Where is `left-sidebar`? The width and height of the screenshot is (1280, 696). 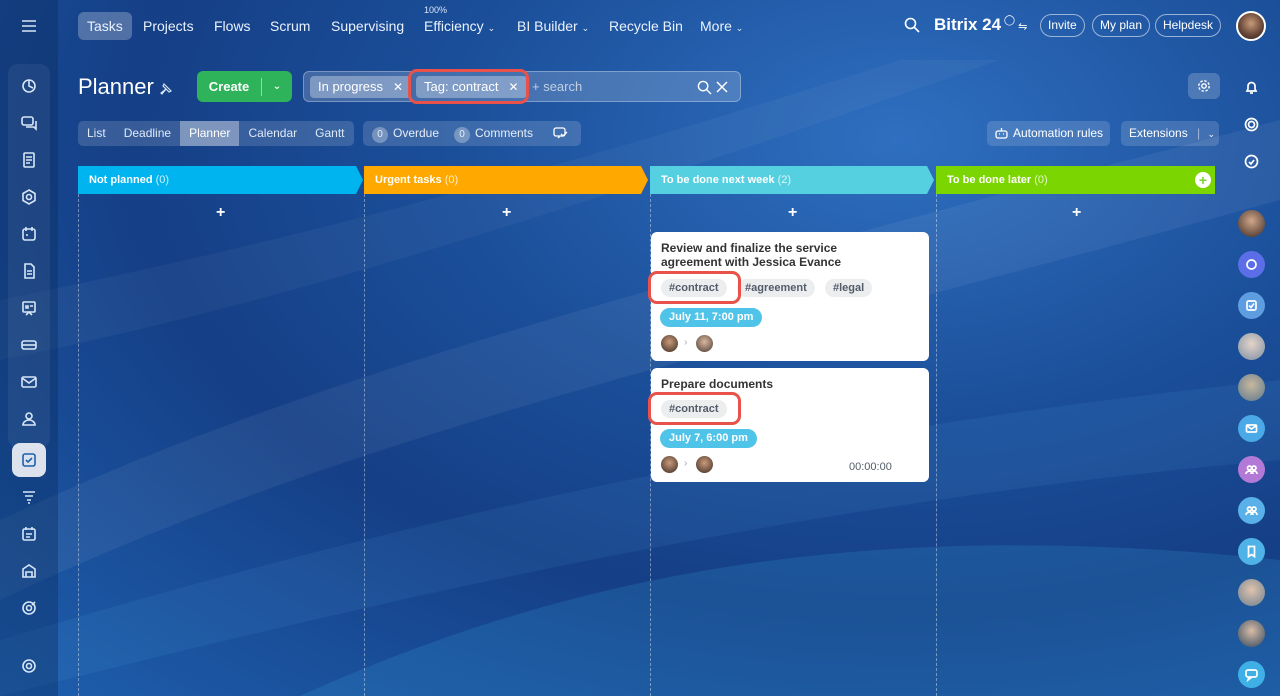 left-sidebar is located at coordinates (29, 348).